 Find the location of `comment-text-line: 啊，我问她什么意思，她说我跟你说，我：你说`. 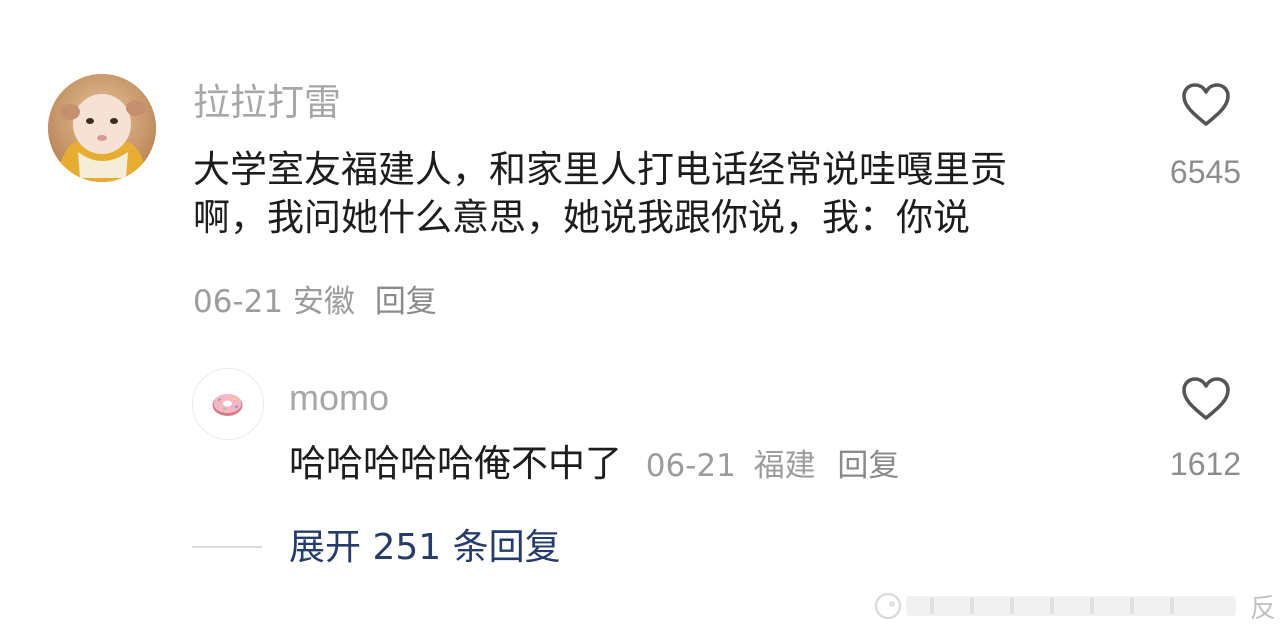

comment-text-line: 啊，我问她什么意思，她说我跟你说，我：你说 is located at coordinates (581, 217).